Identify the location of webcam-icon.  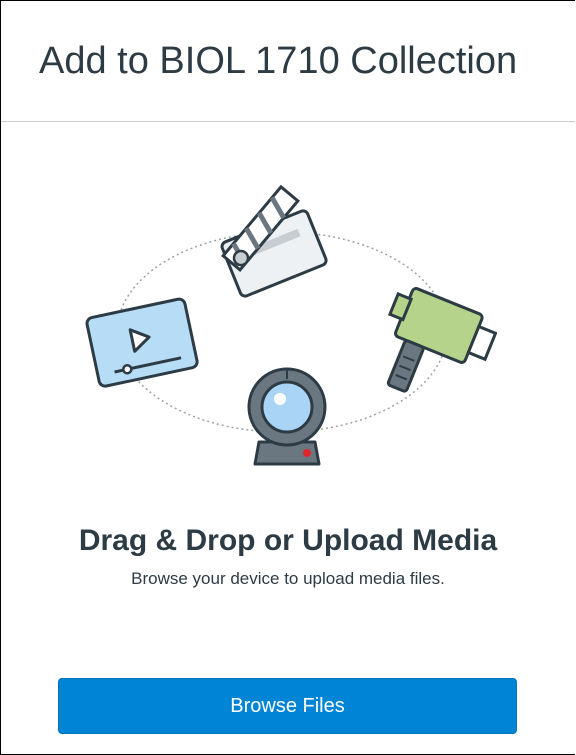
(287, 416).